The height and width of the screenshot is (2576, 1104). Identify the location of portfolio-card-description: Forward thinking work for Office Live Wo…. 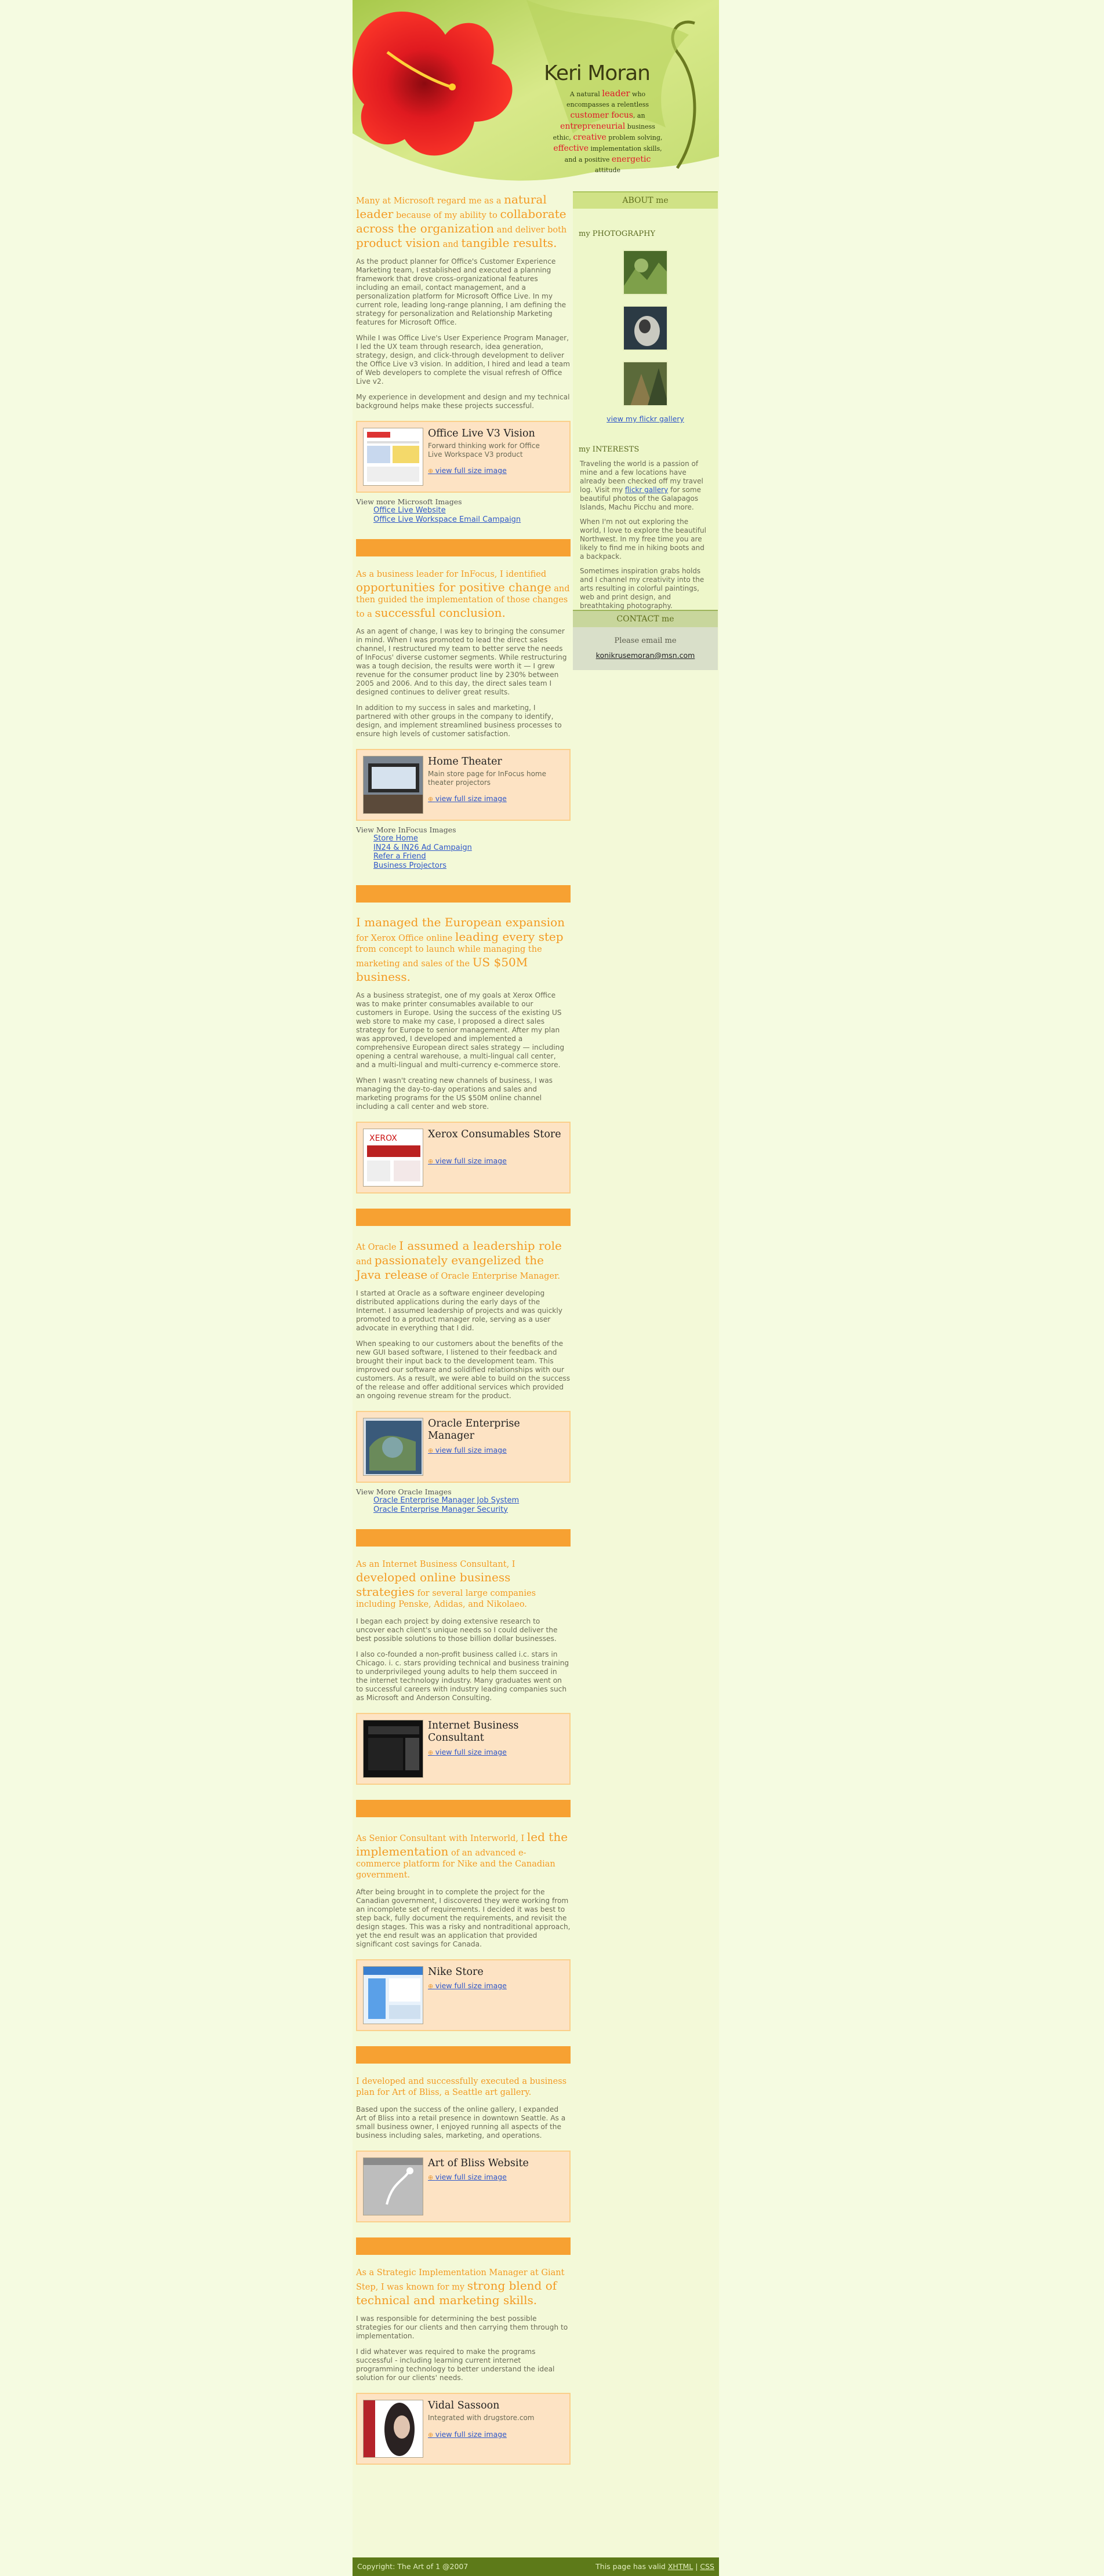
(484, 451).